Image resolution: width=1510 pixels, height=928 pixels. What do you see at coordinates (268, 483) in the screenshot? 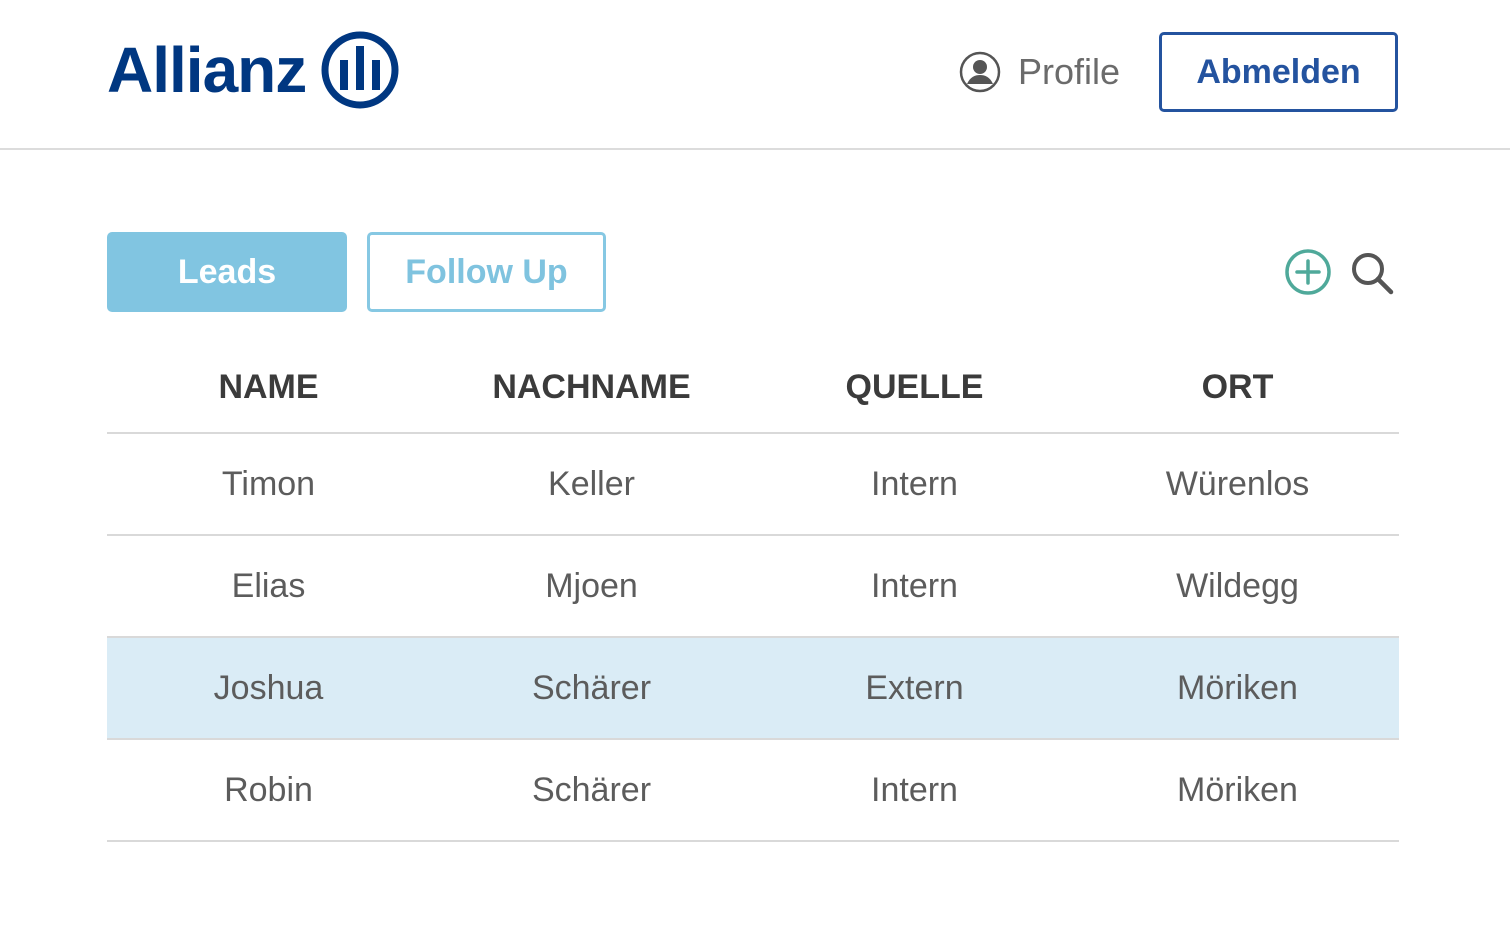
I see `cell-name: Timon` at bounding box center [268, 483].